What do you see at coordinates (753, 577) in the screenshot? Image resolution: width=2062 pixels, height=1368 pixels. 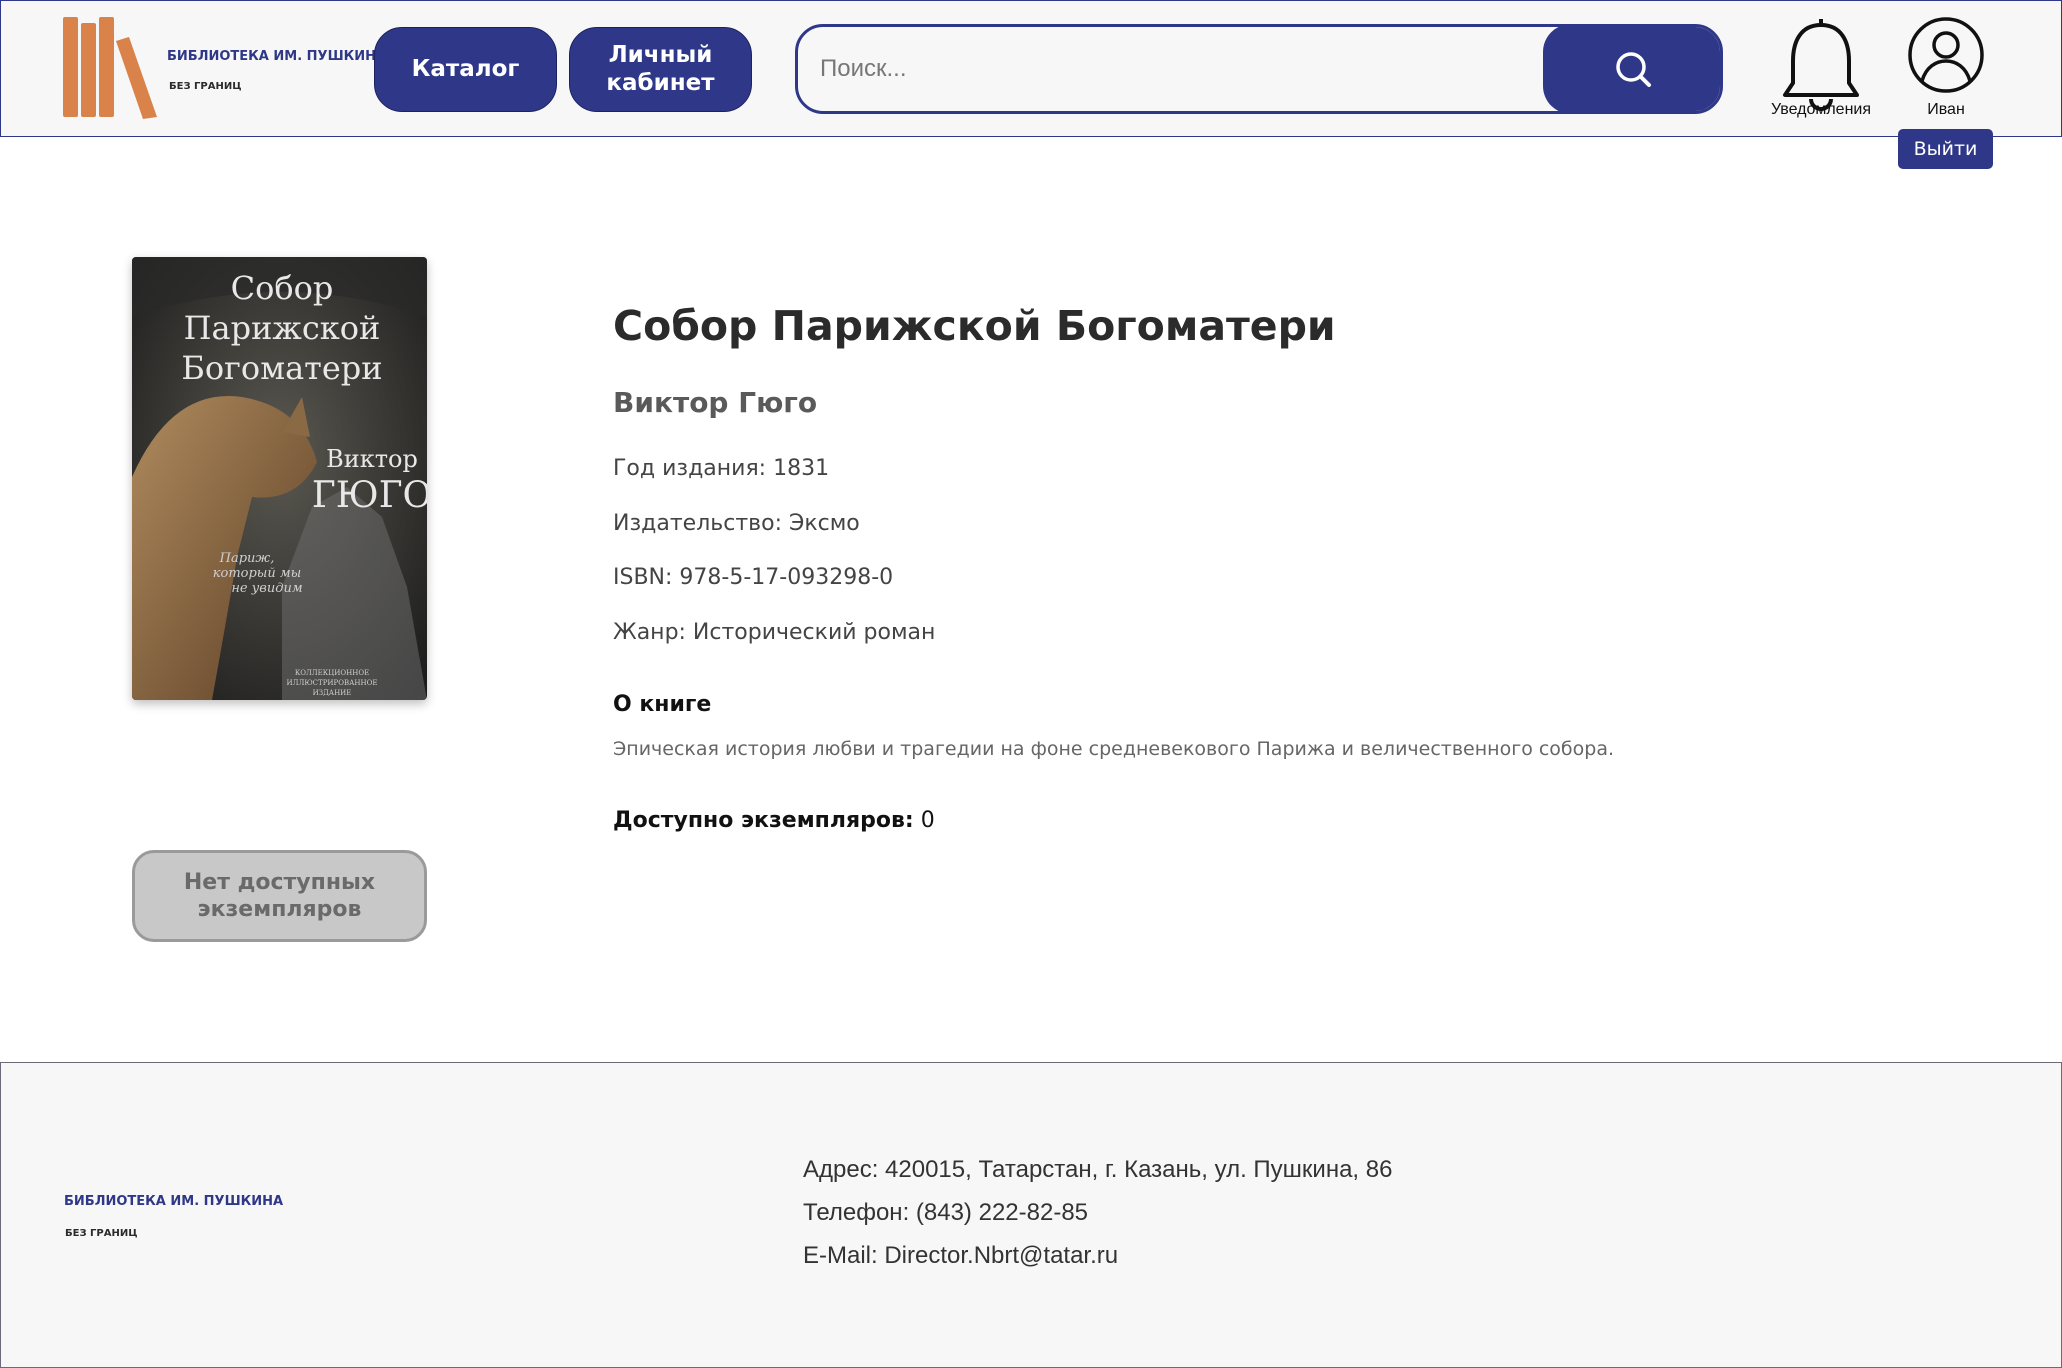 I see `book-isbn: ISBN: 978-5-17-093298-0` at bounding box center [753, 577].